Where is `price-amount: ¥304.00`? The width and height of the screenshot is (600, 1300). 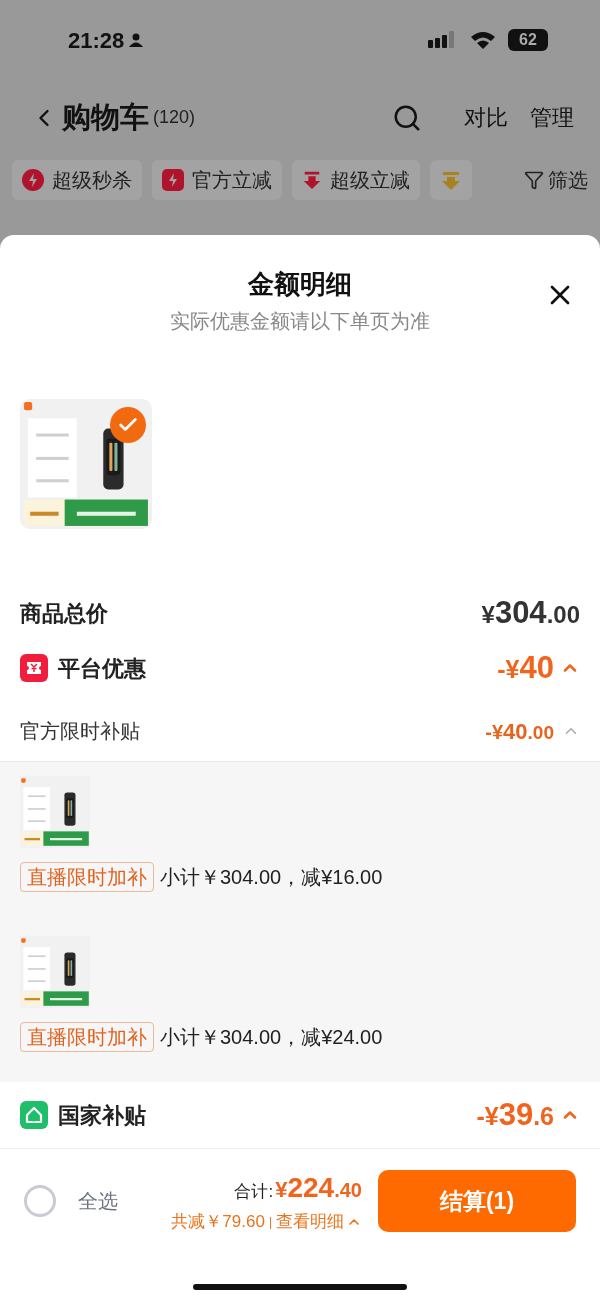 price-amount: ¥304.00 is located at coordinates (530, 612).